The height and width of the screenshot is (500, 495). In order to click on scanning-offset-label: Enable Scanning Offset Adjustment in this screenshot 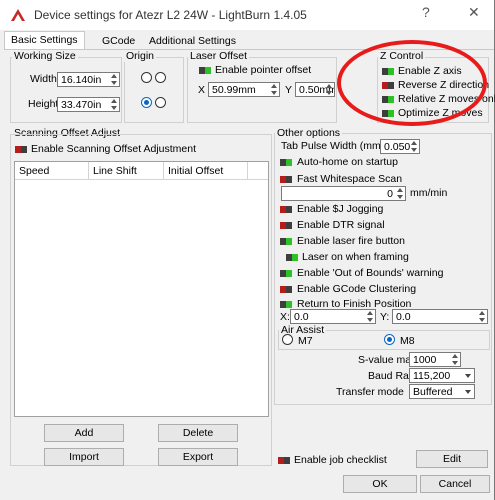, I will do `click(113, 149)`.